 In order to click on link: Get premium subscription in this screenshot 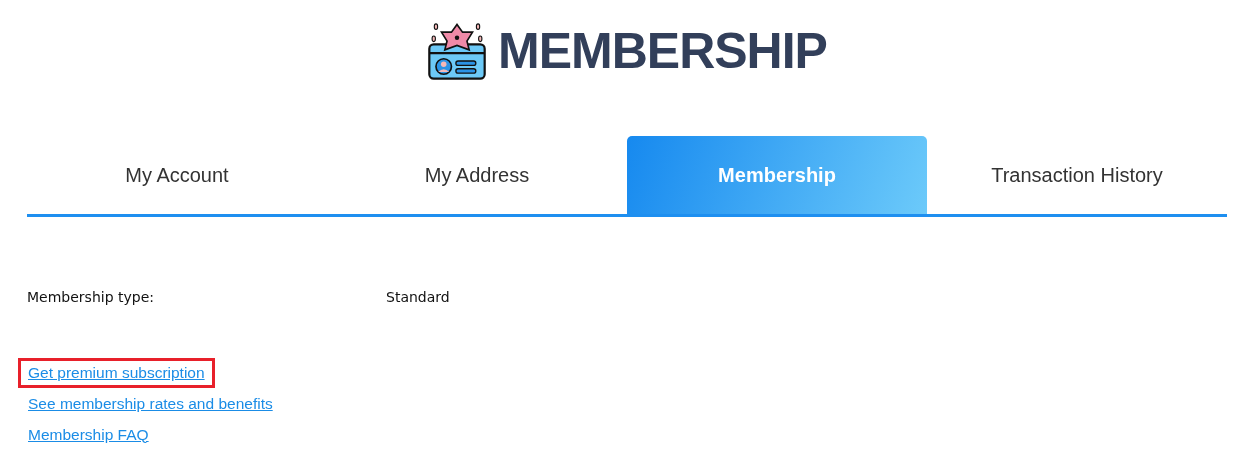, I will do `click(116, 372)`.